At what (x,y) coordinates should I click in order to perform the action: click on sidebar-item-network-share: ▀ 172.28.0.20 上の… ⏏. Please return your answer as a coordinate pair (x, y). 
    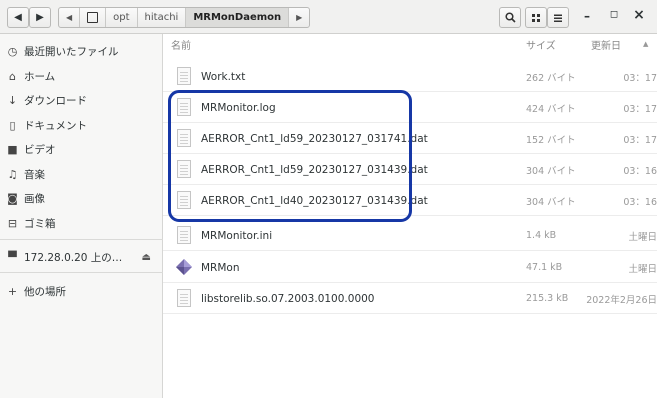
    Looking at the image, I should click on (81, 257).